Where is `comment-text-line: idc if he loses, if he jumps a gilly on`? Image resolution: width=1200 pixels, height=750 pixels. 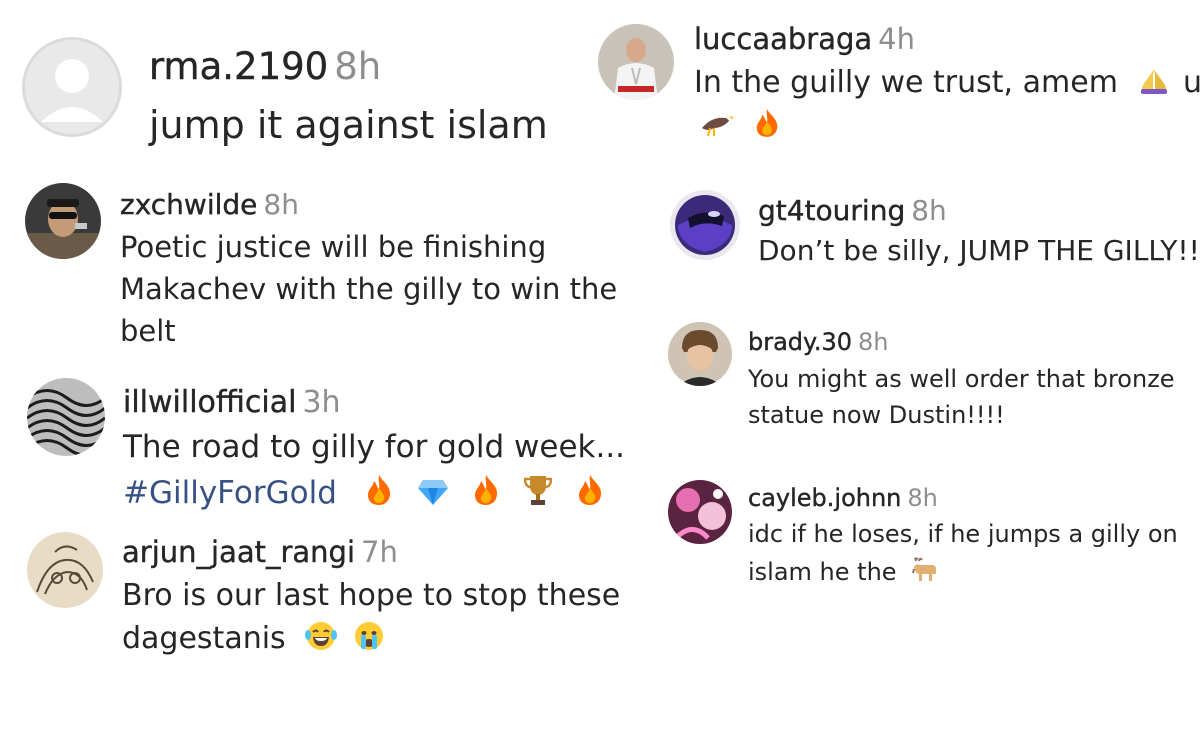
comment-text-line: idc if he loses, if he jumps a gilly on is located at coordinates (963, 533).